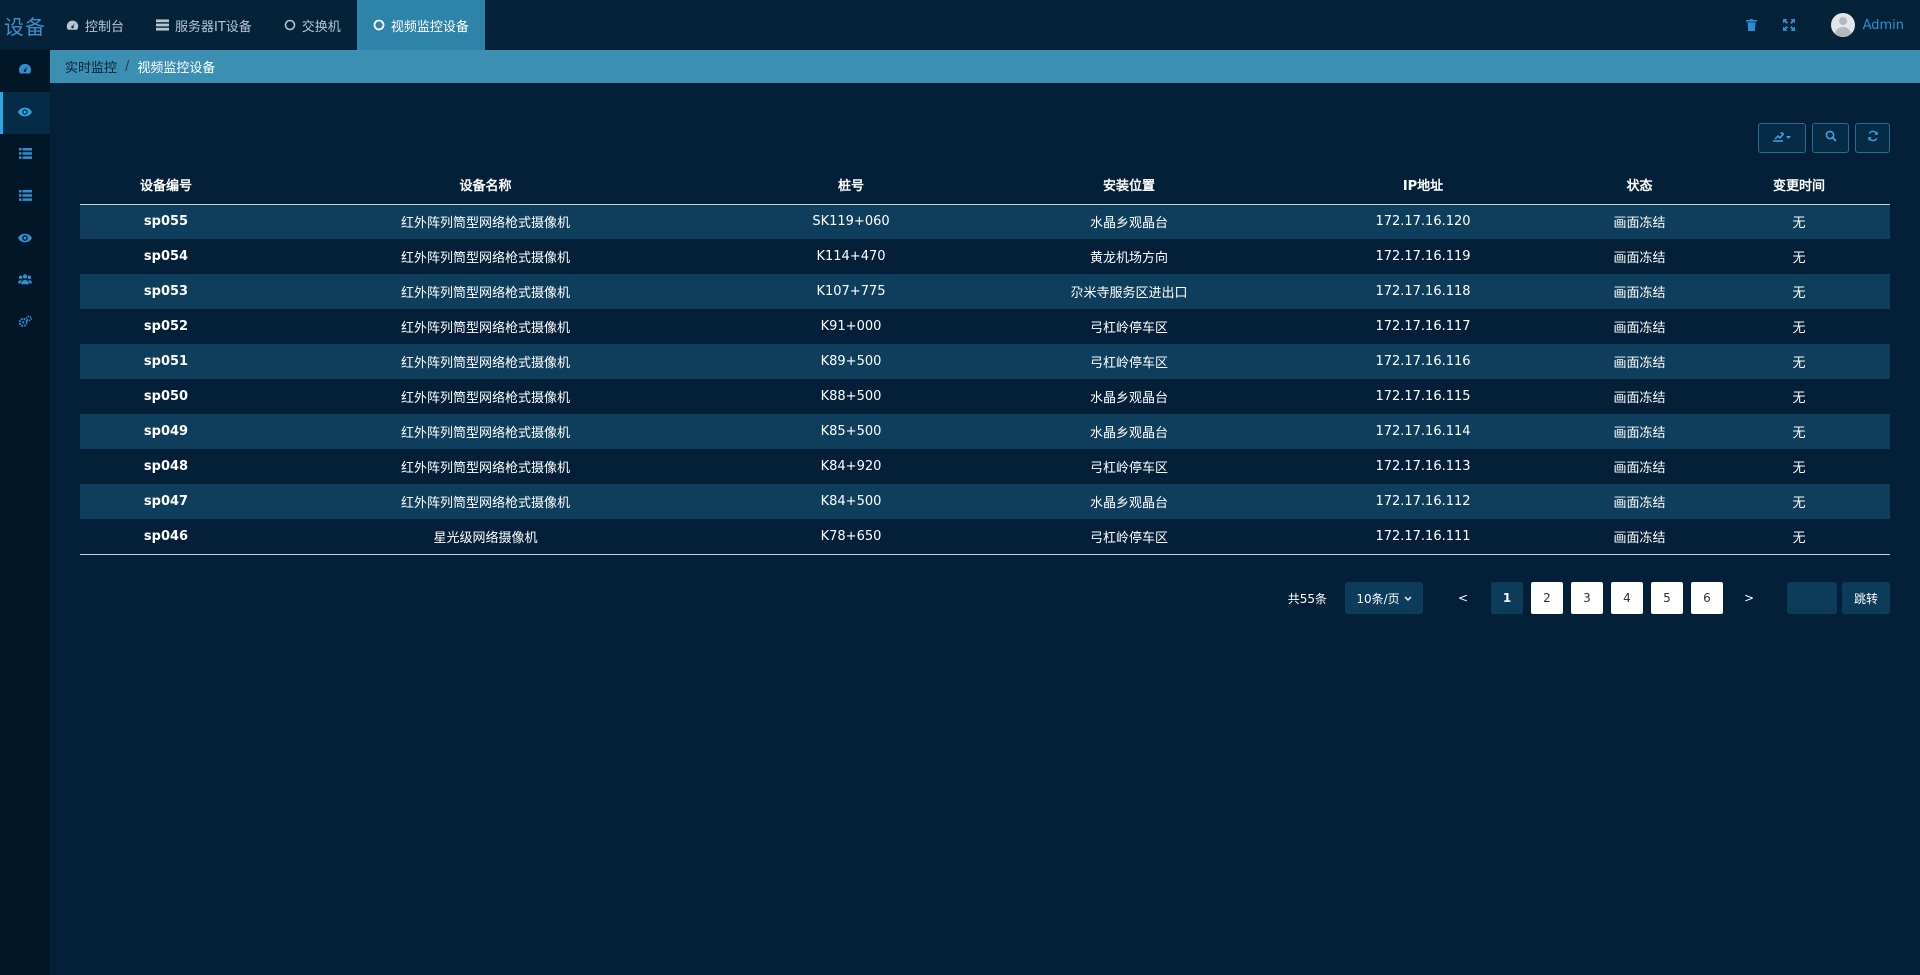 This screenshot has width=1920, height=975. I want to click on cell-code: sp052, so click(166, 326).